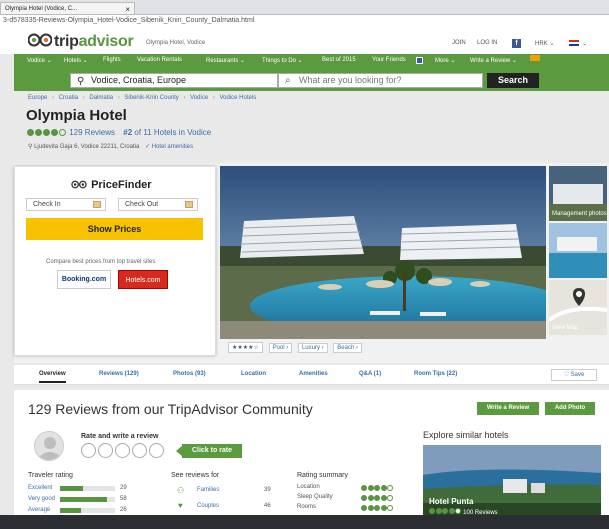 This screenshot has height=529, width=609. Describe the element at coordinates (159, 60) in the screenshot. I see `nav-vacation-rentals: Vacation Rentals` at that location.